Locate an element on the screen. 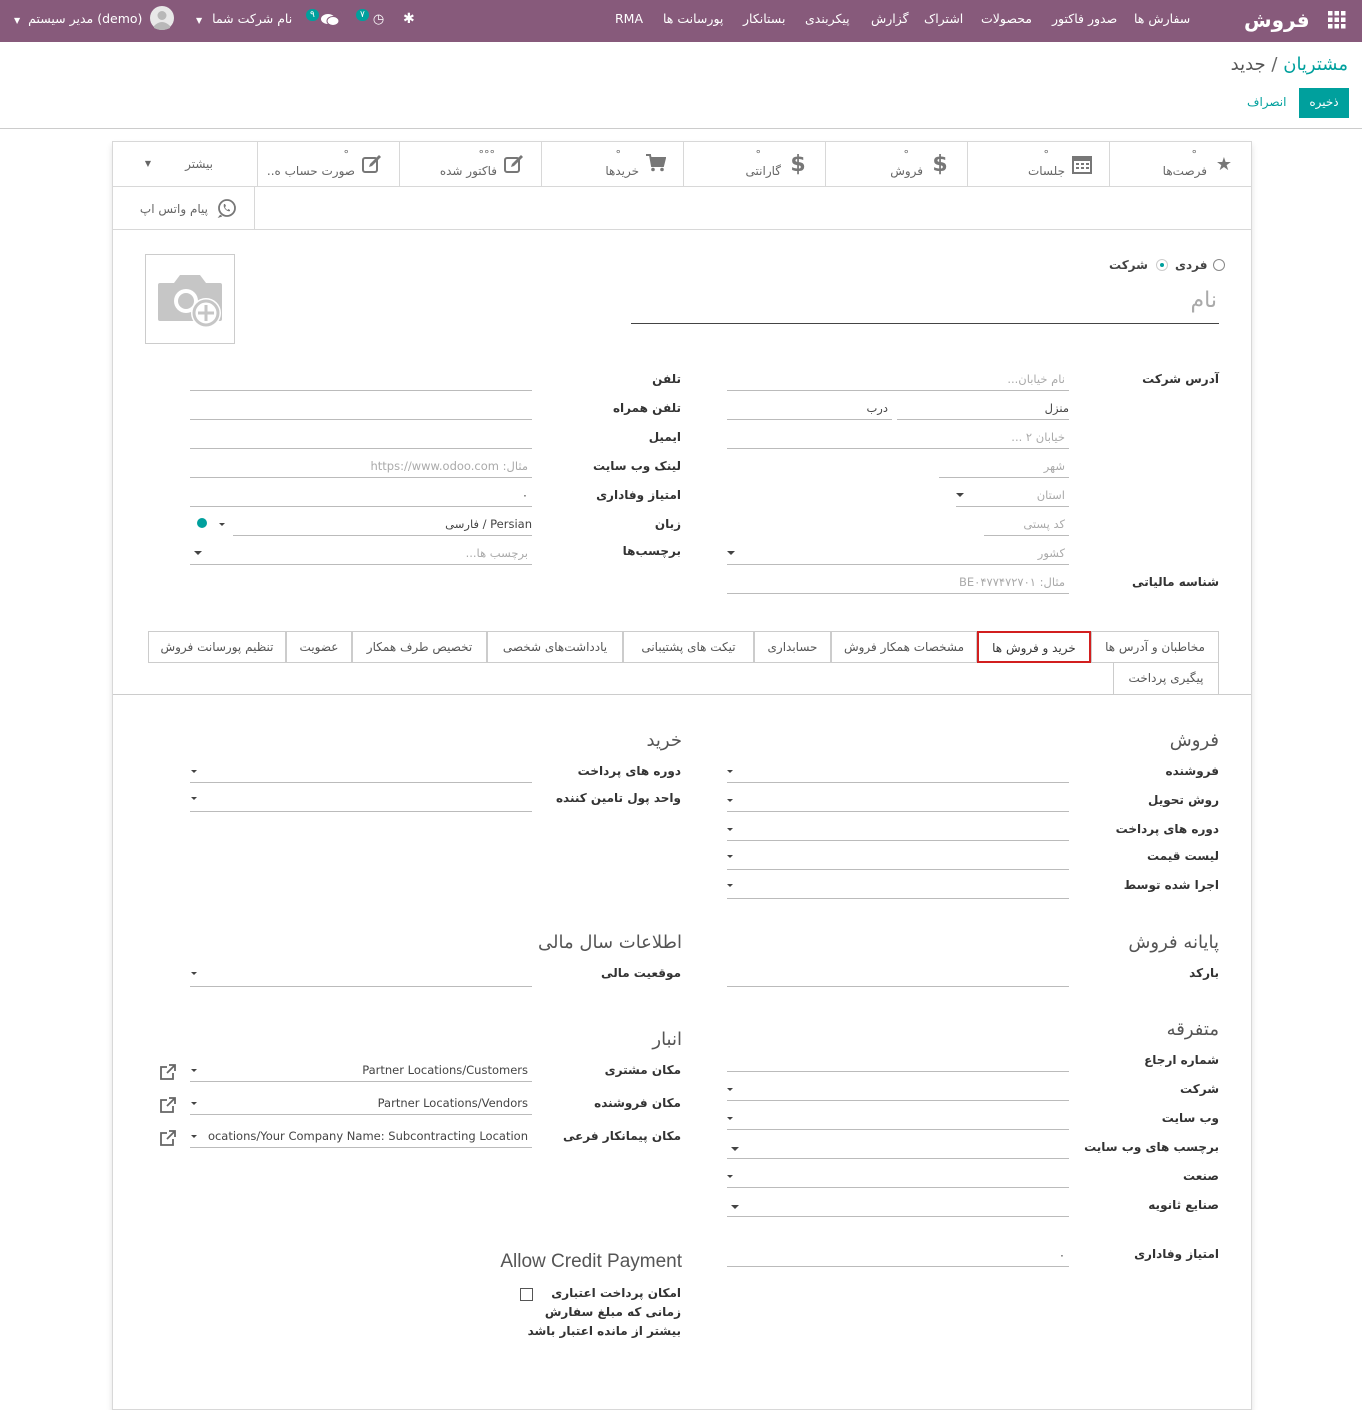 The height and width of the screenshot is (1410, 1362). tab-helpdesk-tickets: تیکت های پشتیبانی is located at coordinates (688, 647).